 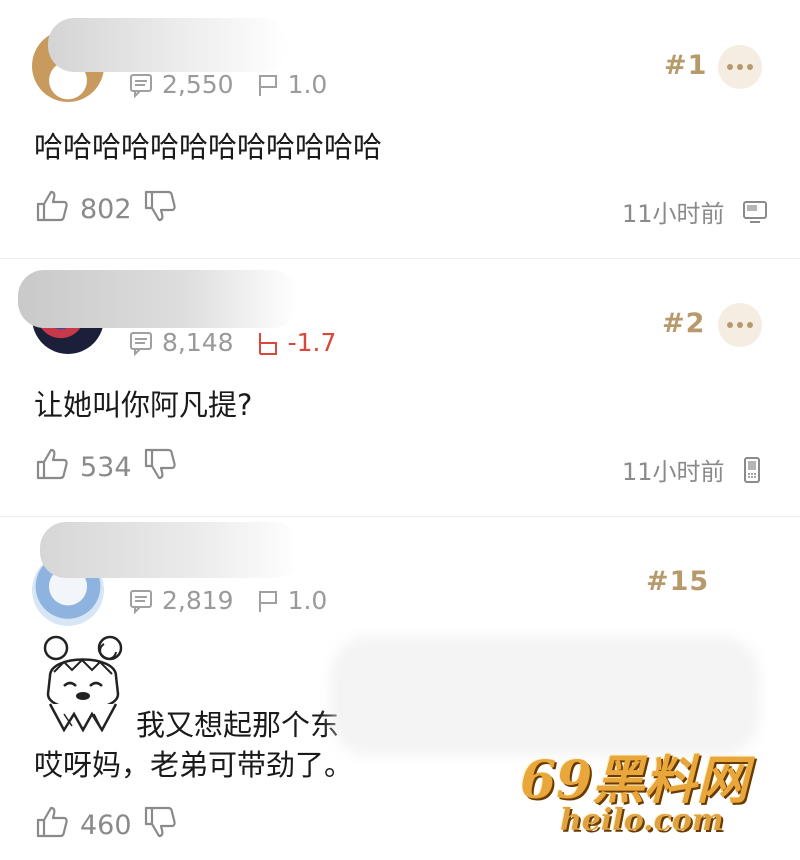 I want to click on reply-count: 2,550, so click(x=198, y=84).